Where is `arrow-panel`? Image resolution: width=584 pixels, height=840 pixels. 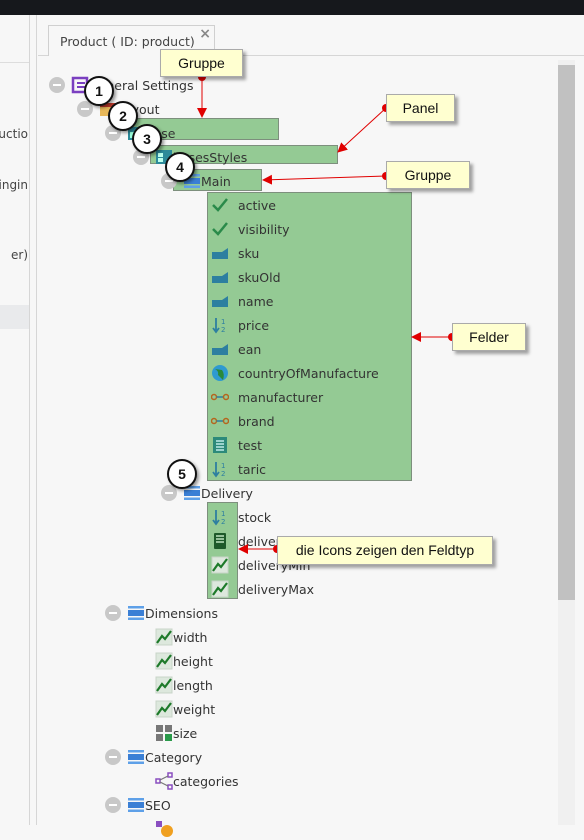
arrow-panel is located at coordinates (362, 130).